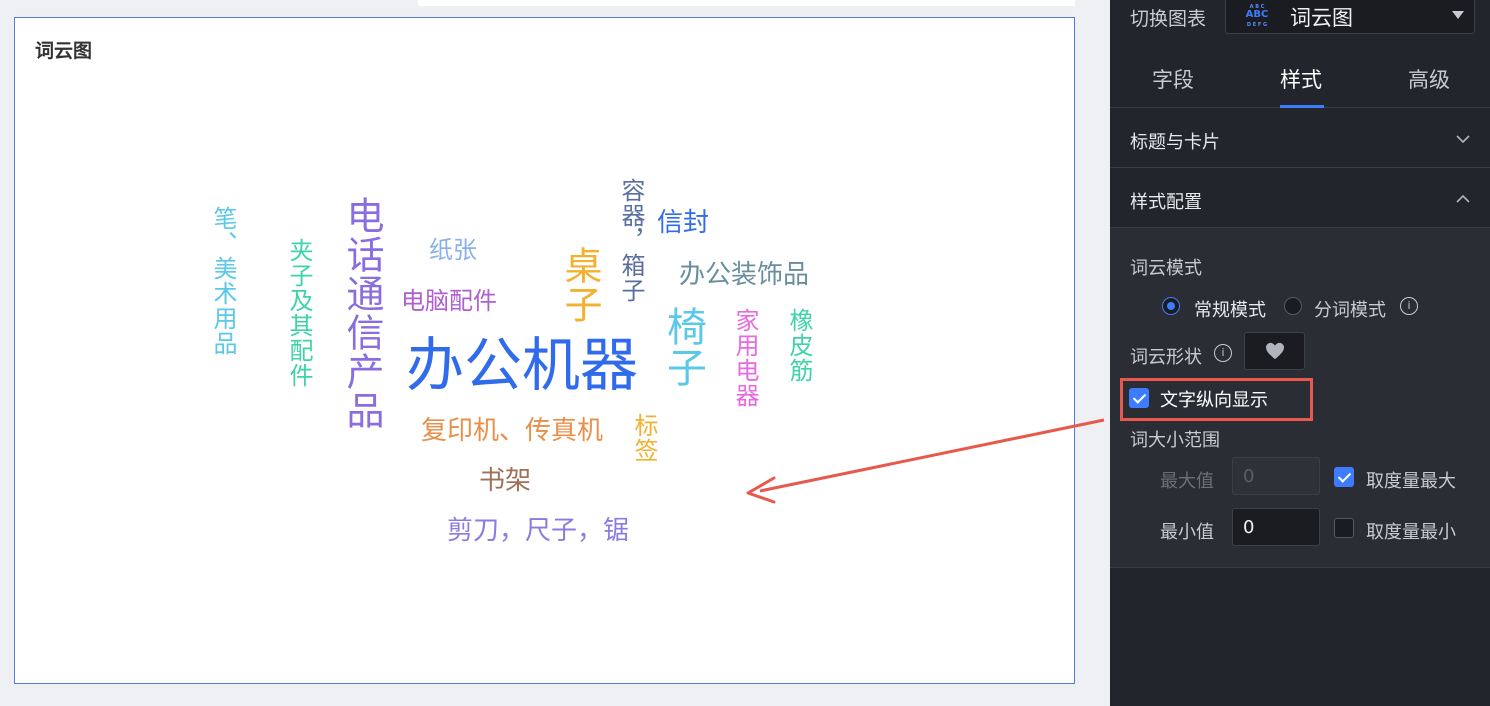 This screenshot has height=706, width=1490. I want to click on caret-down-icon, so click(1458, 15).